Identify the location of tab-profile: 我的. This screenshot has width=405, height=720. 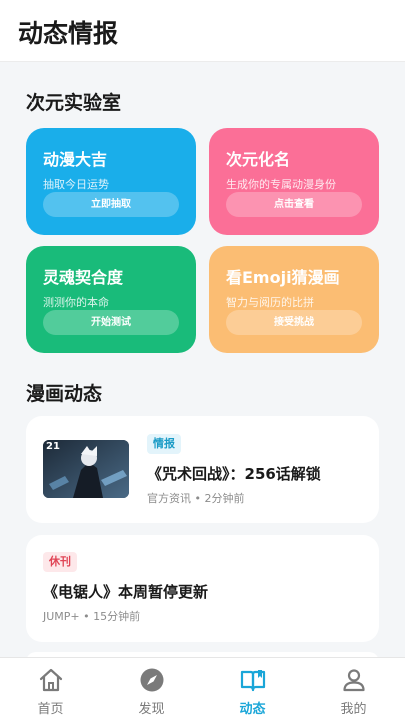
(353, 689).